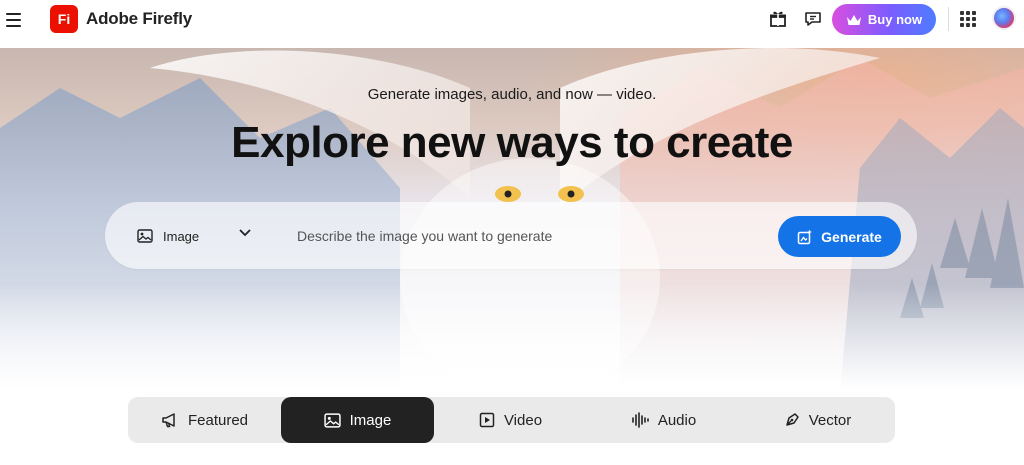 The image size is (1024, 465). What do you see at coordinates (487, 420) in the screenshot?
I see `video-icon` at bounding box center [487, 420].